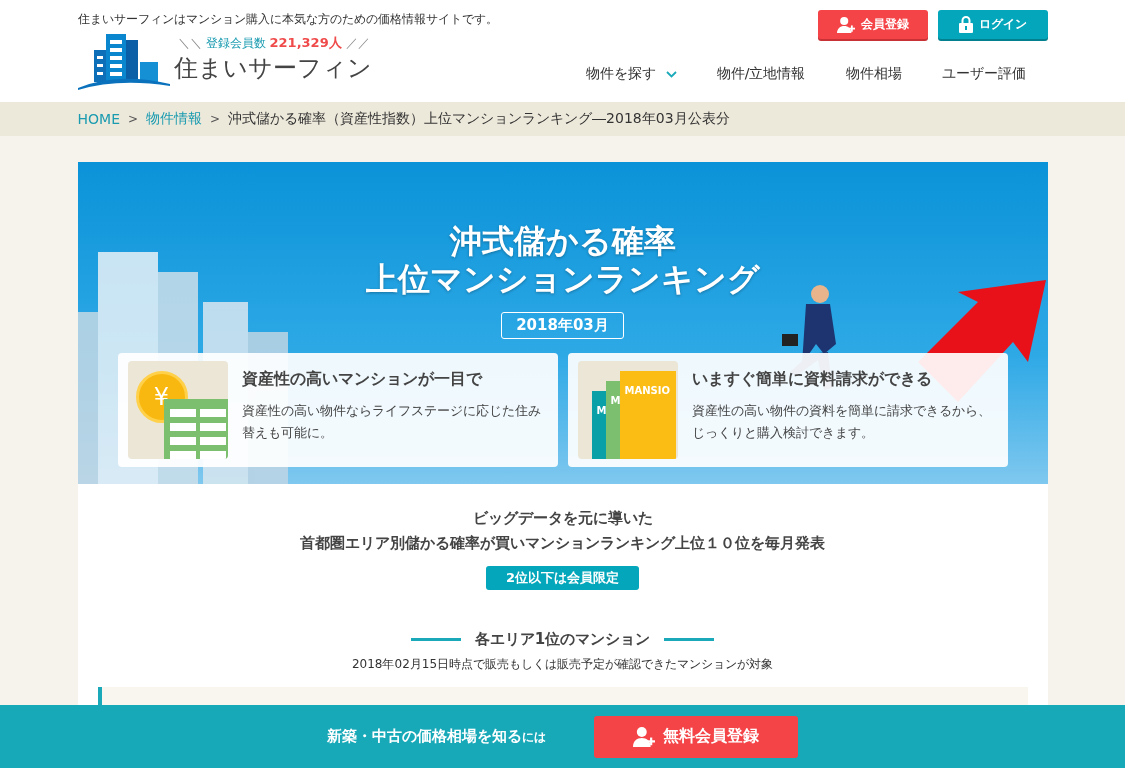  What do you see at coordinates (872, 24) in the screenshot?
I see `register-button: 会員登録` at bounding box center [872, 24].